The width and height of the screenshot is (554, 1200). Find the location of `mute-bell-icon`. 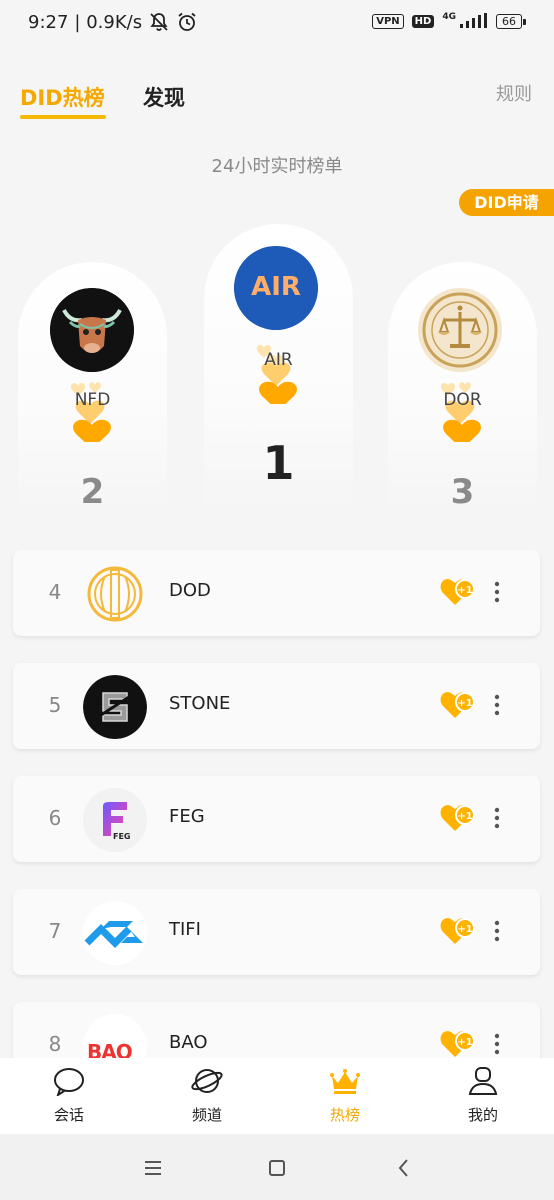

mute-bell-icon is located at coordinates (159, 22).